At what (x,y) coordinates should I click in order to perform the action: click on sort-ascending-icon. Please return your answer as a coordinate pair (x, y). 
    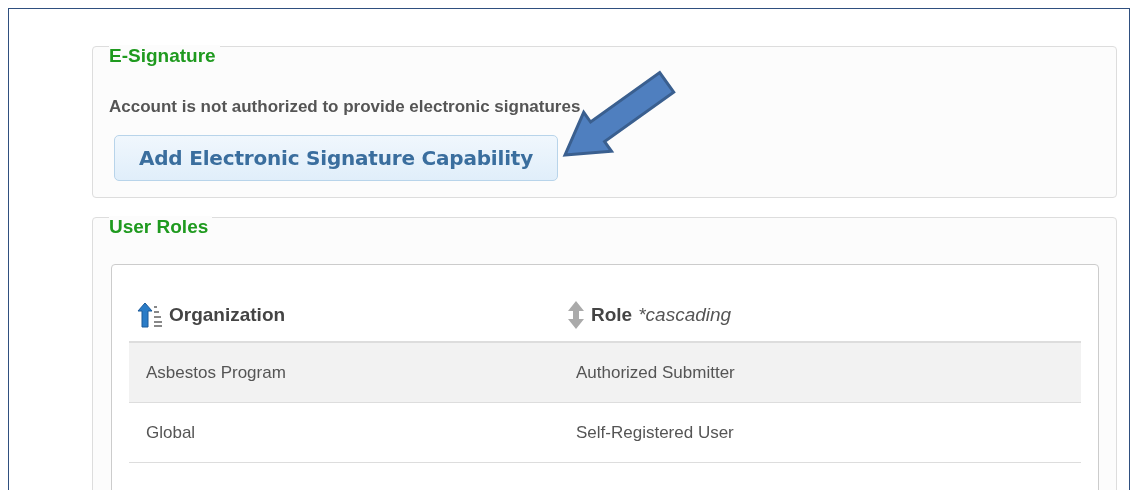
    Looking at the image, I should click on (150, 315).